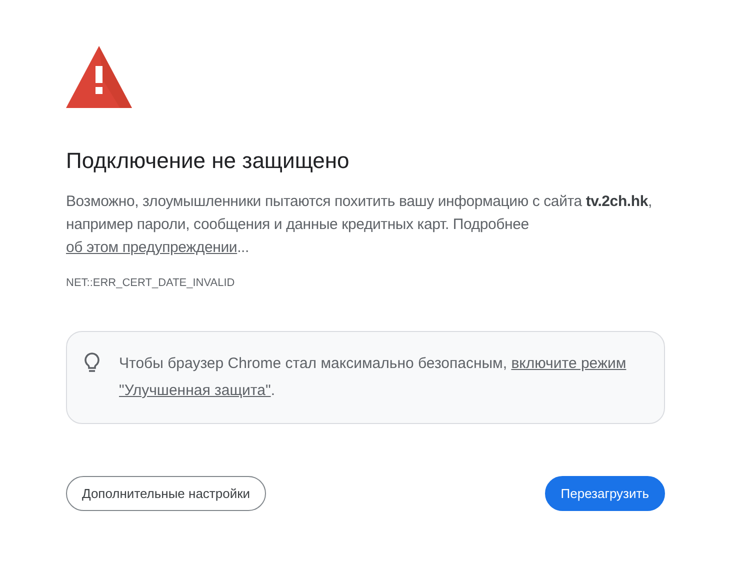 The height and width of the screenshot is (579, 747). Describe the element at coordinates (92, 363) in the screenshot. I see `lightbulb-icon` at that location.